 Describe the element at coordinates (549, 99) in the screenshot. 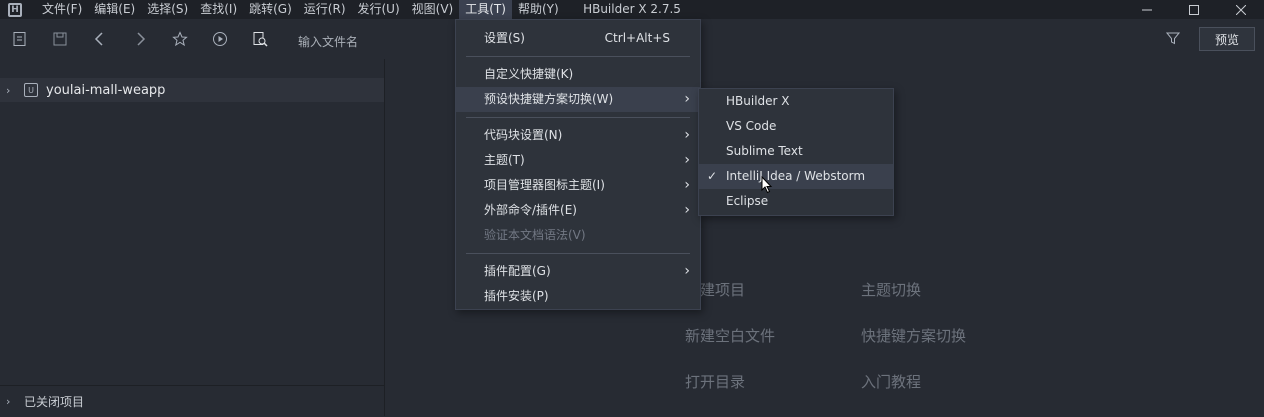

I see `menu-item-label: 预设快捷键方案切换(W)` at that location.